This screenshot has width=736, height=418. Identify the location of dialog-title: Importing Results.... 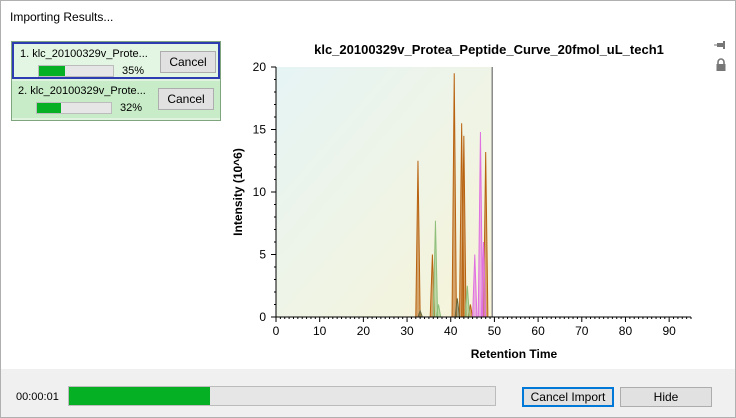
(62, 17).